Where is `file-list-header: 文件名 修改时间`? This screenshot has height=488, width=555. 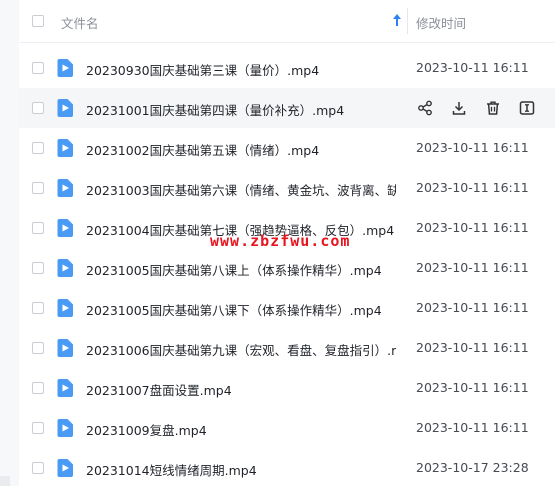
file-list-header: 文件名 修改时间 is located at coordinates (287, 21).